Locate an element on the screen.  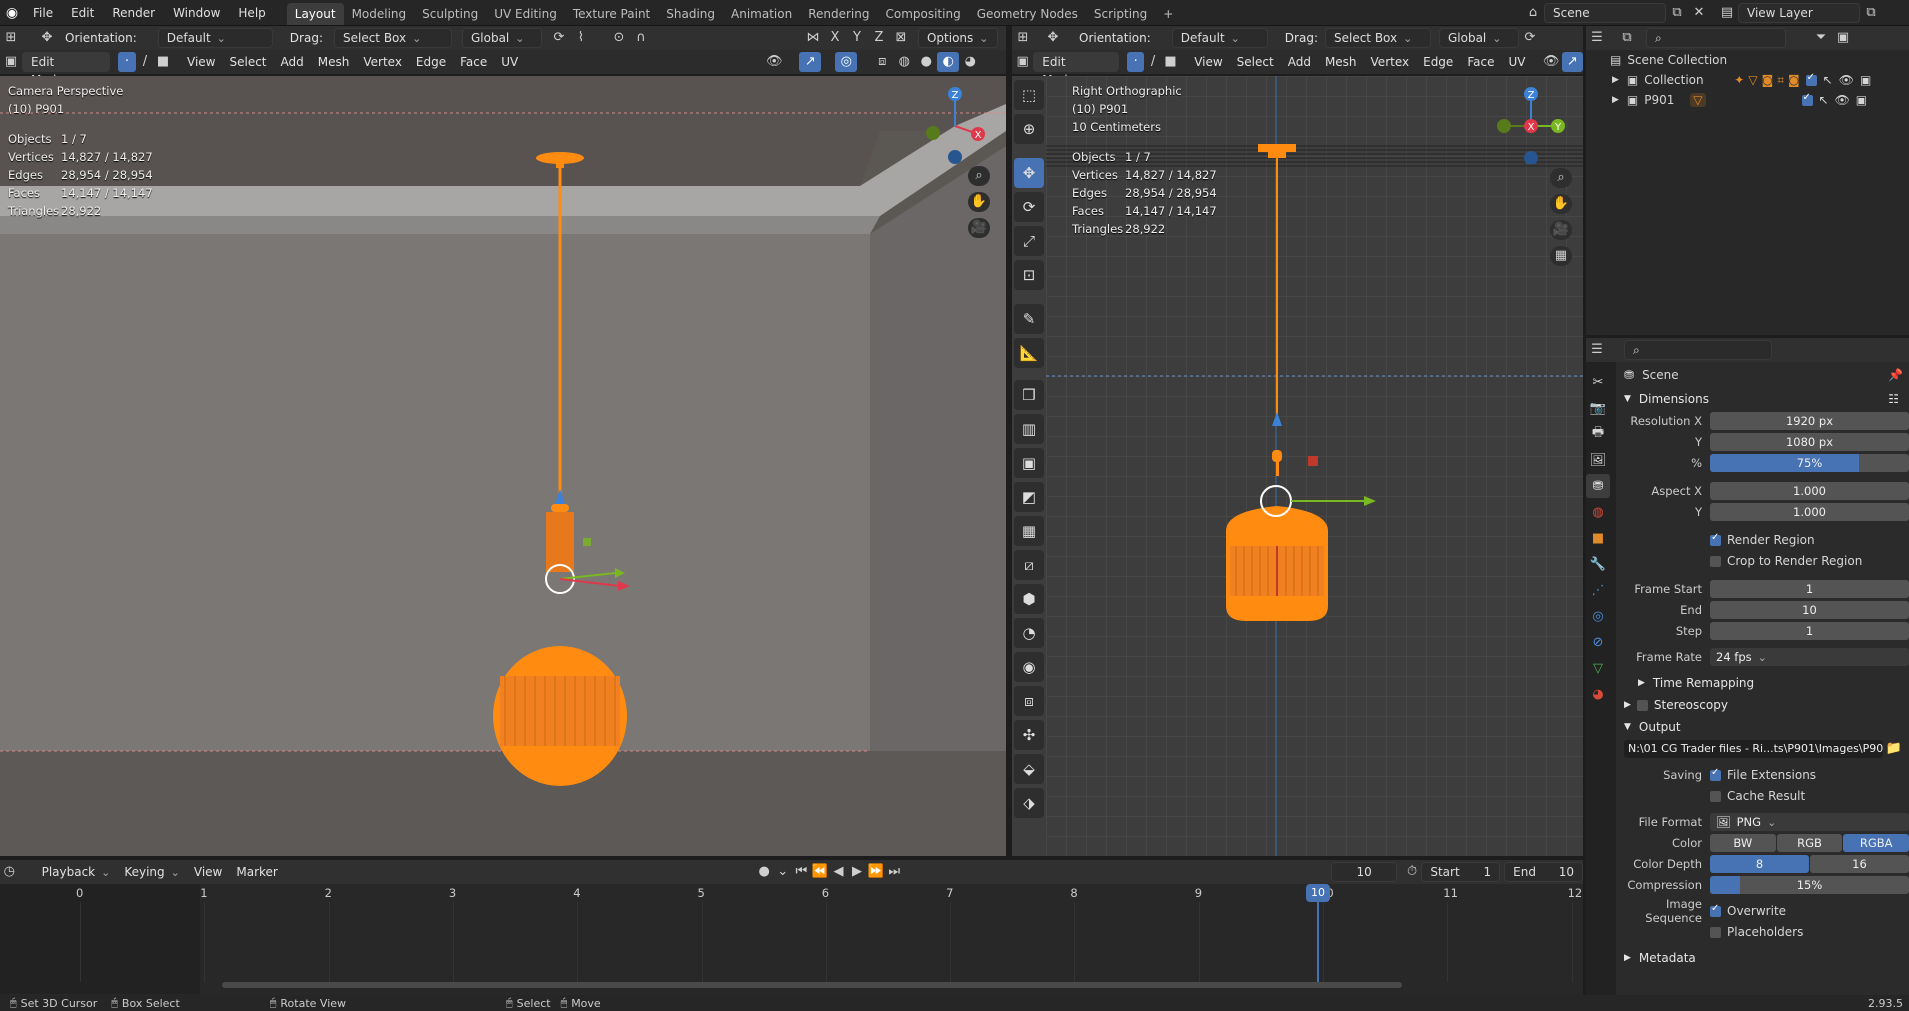
vp2-menu-add: Add is located at coordinates (1299, 62).